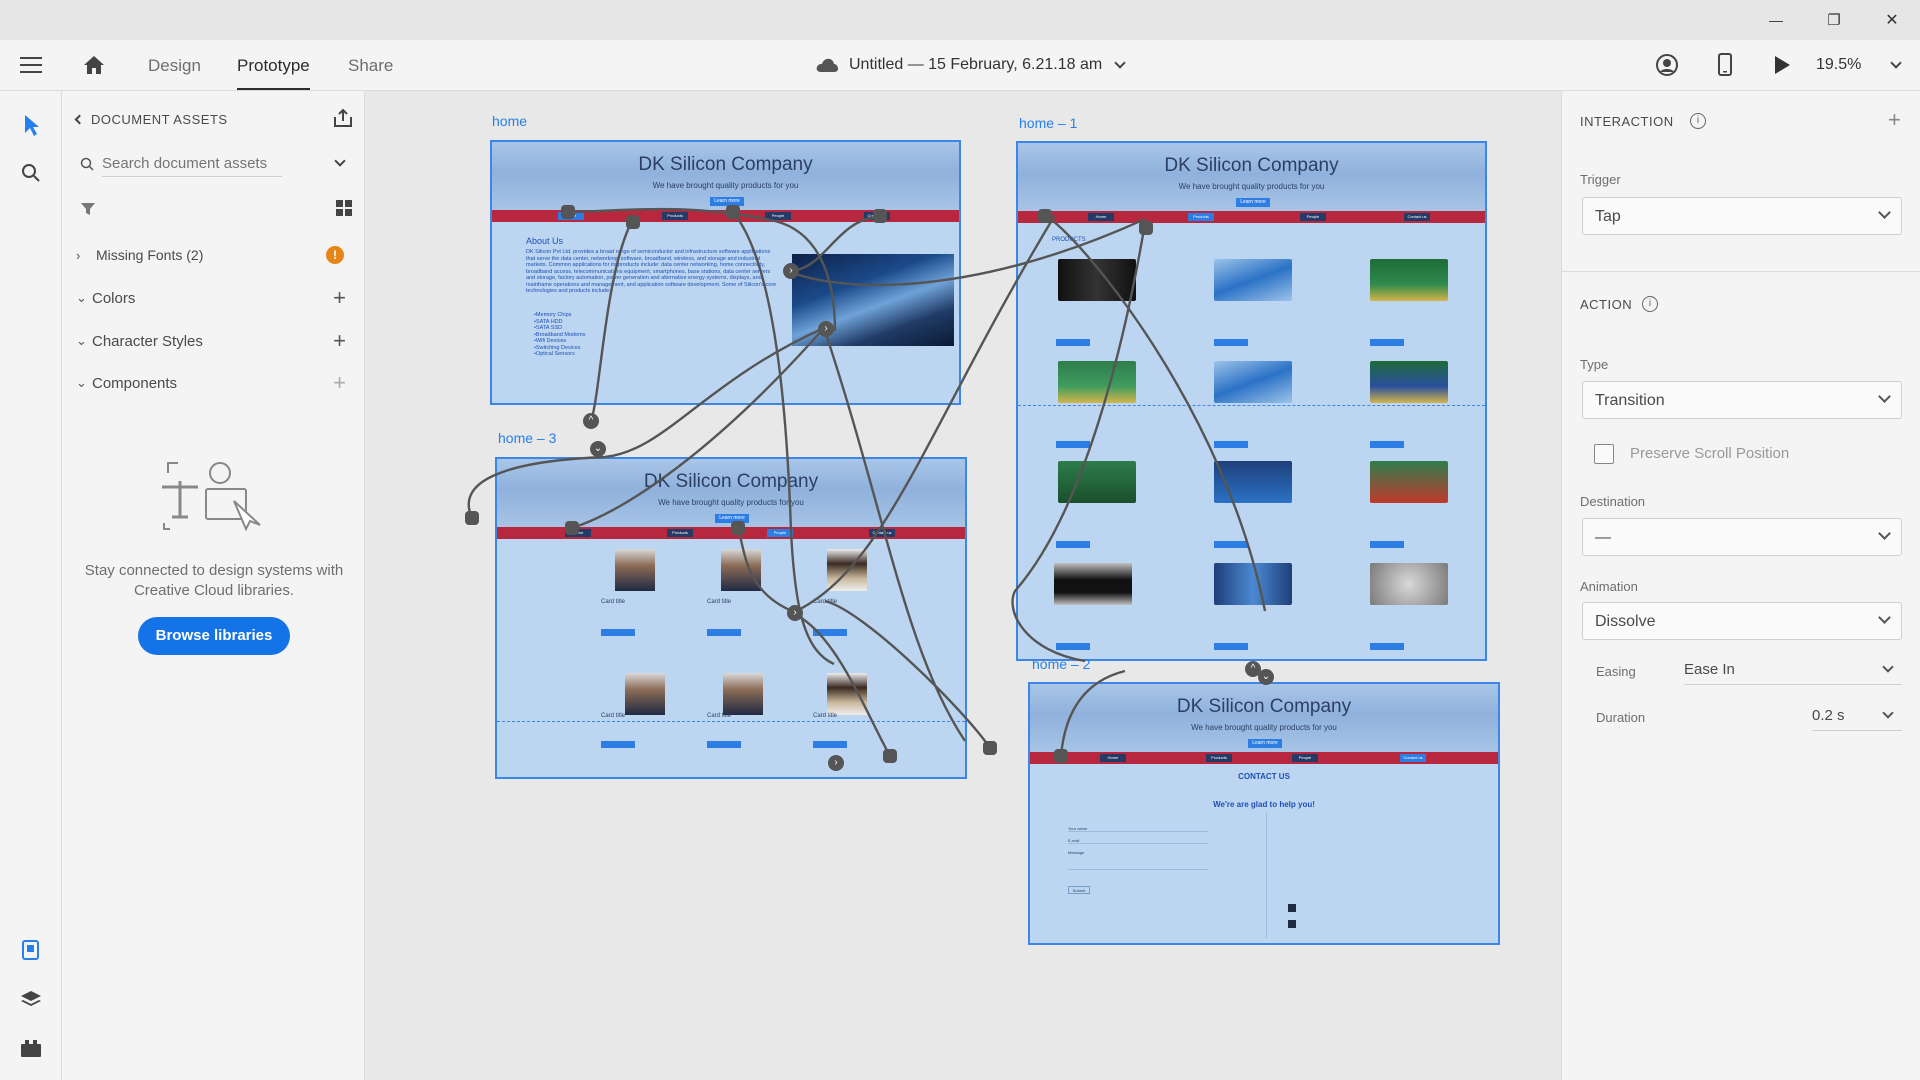  What do you see at coordinates (1782, 65) in the screenshot?
I see `play-preview-button` at bounding box center [1782, 65].